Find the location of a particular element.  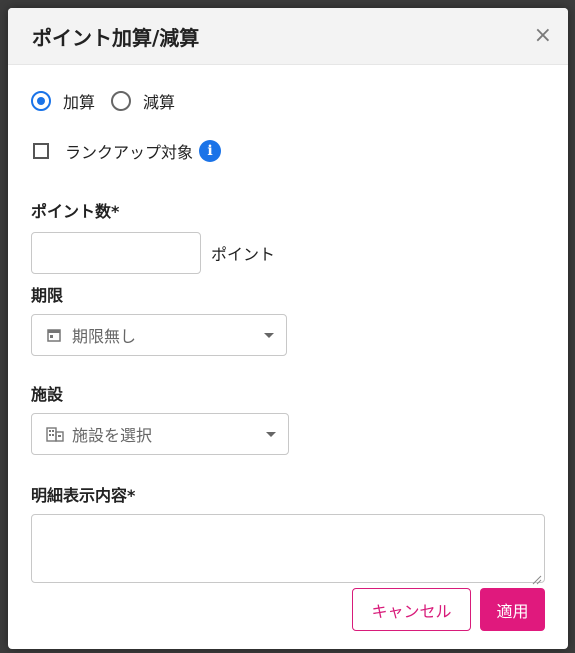

info-icon: i is located at coordinates (210, 151).